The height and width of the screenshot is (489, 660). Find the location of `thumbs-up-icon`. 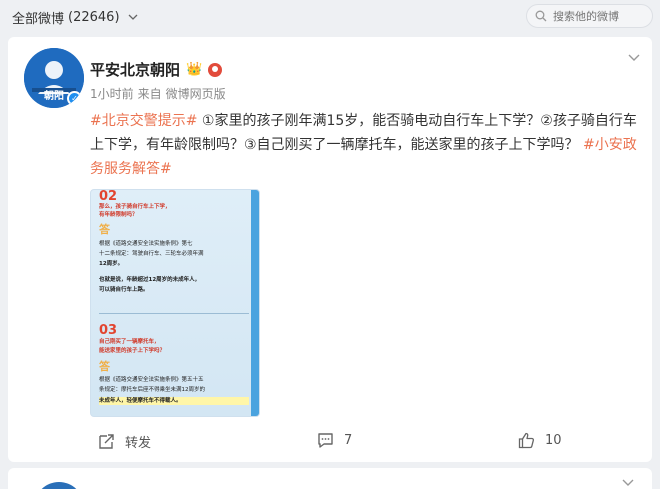

thumbs-up-icon is located at coordinates (526, 440).